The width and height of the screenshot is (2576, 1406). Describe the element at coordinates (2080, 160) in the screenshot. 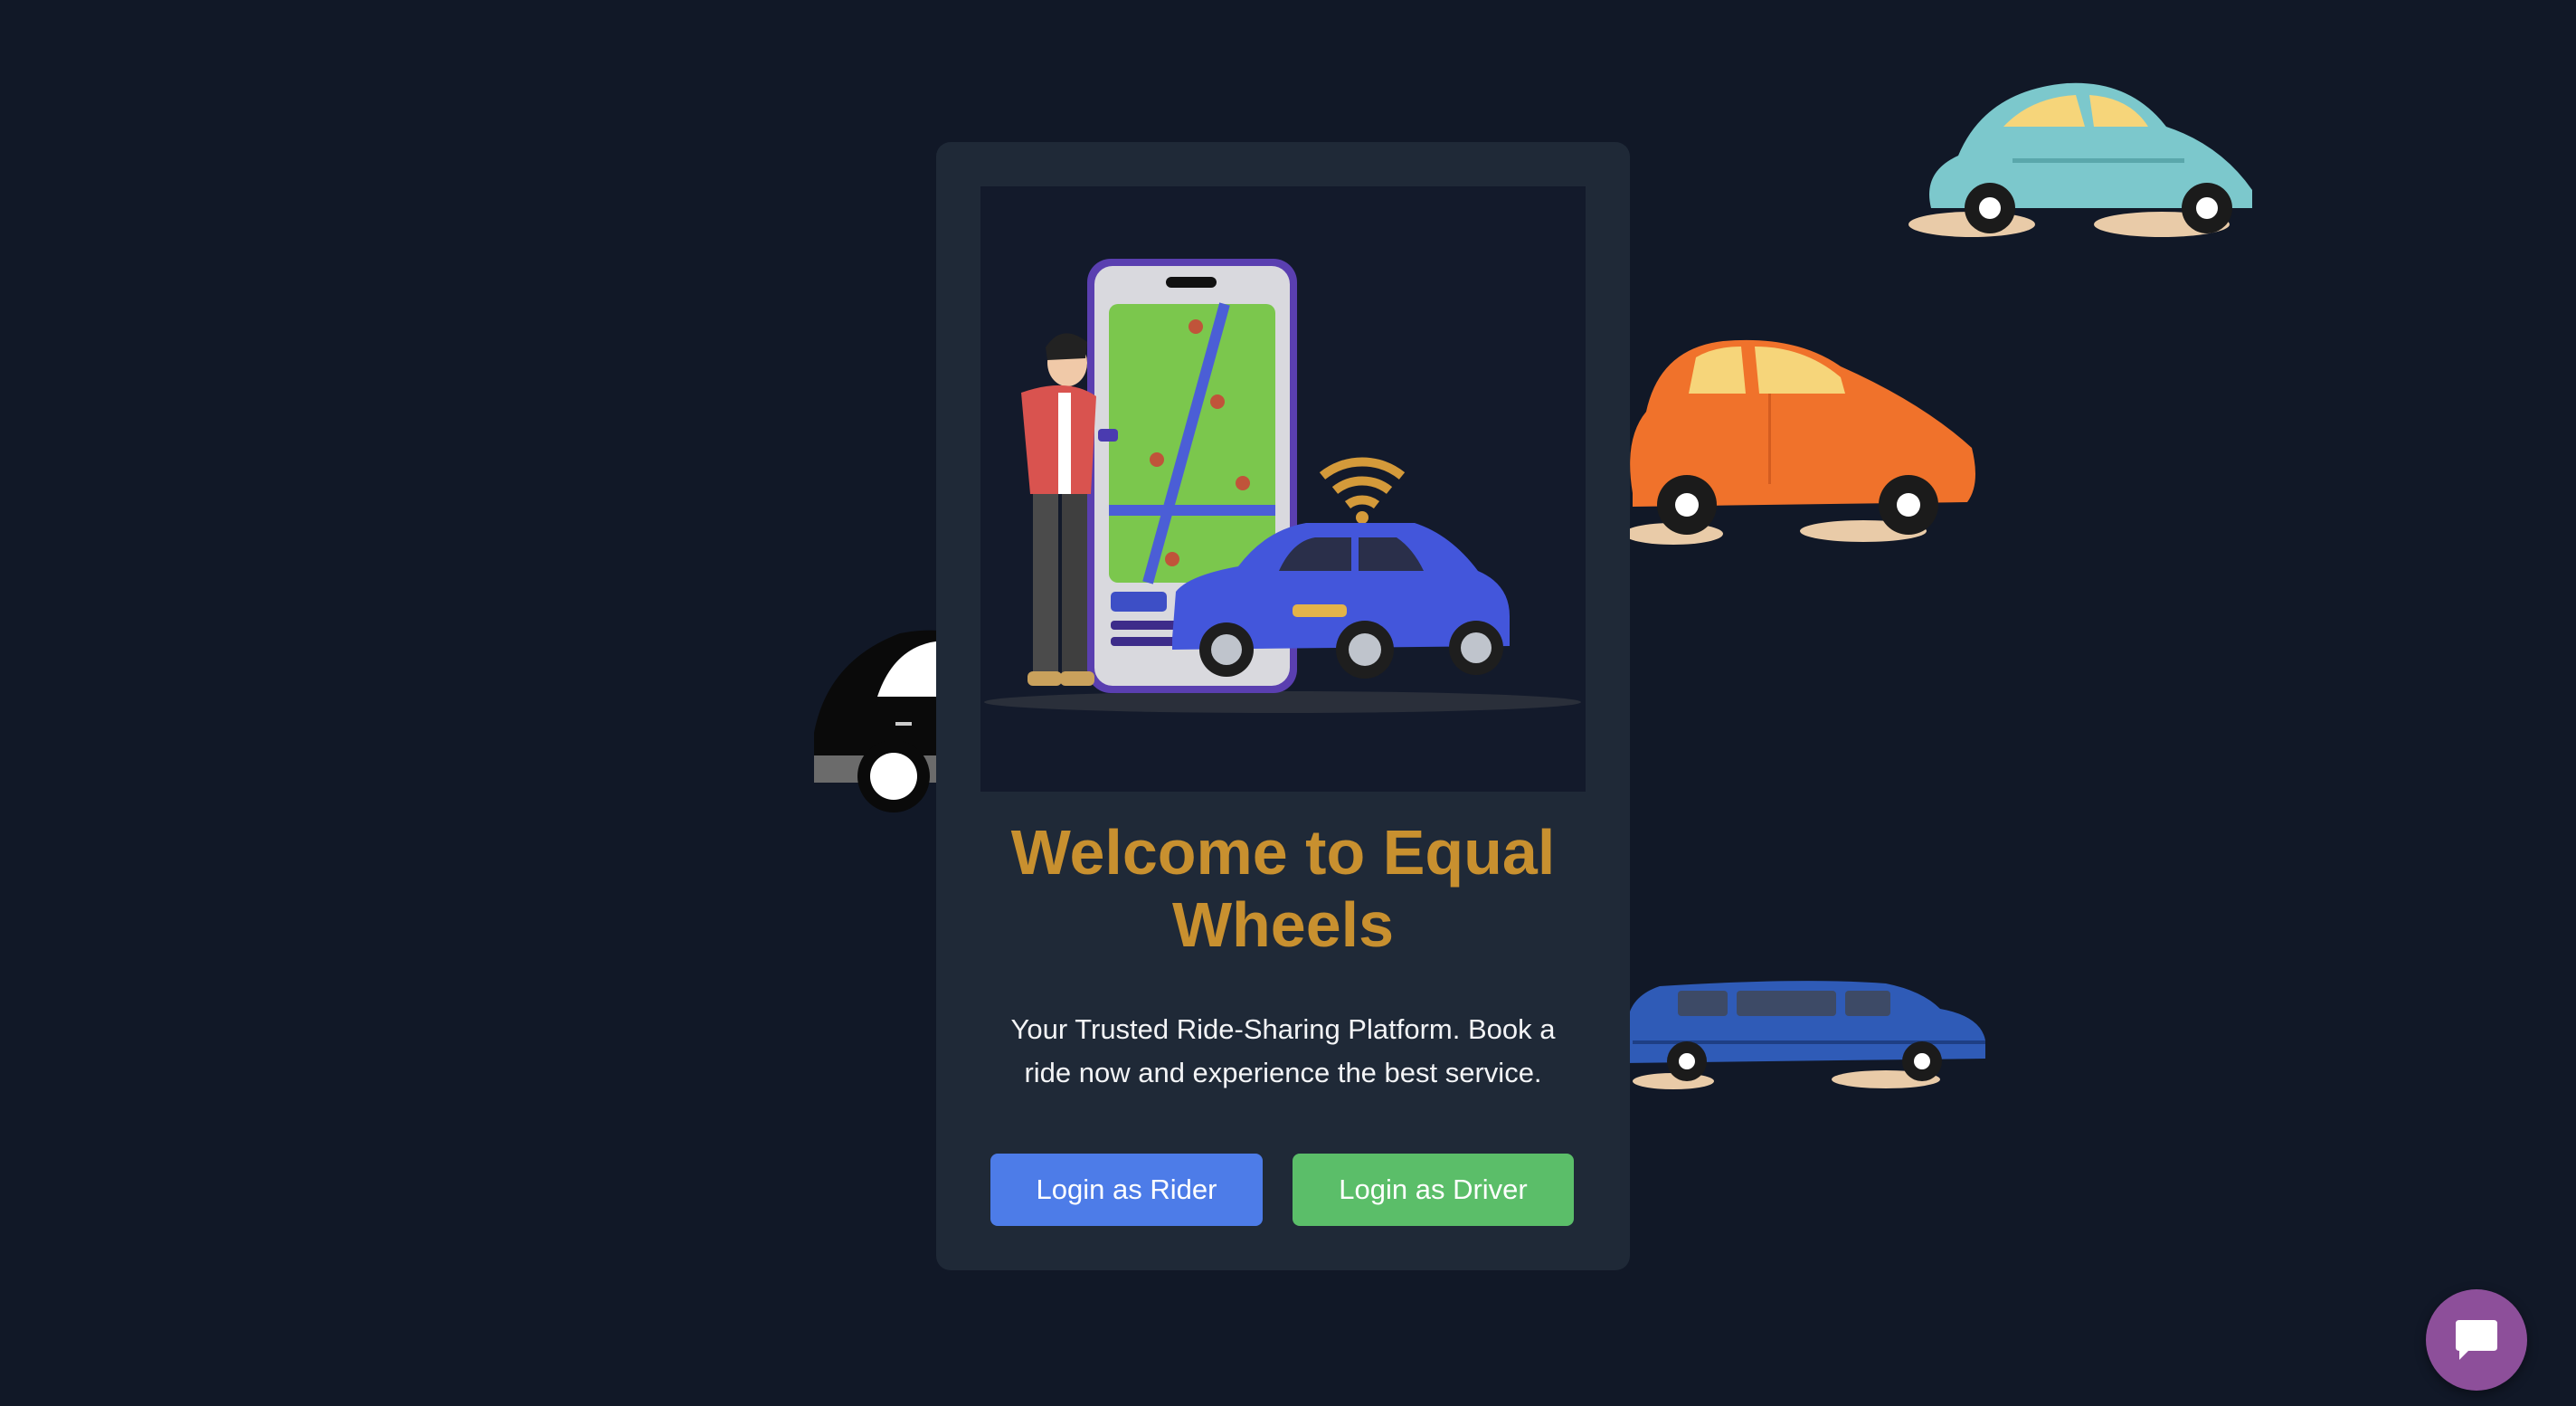

I see `teal-beetle-car-illustration` at that location.